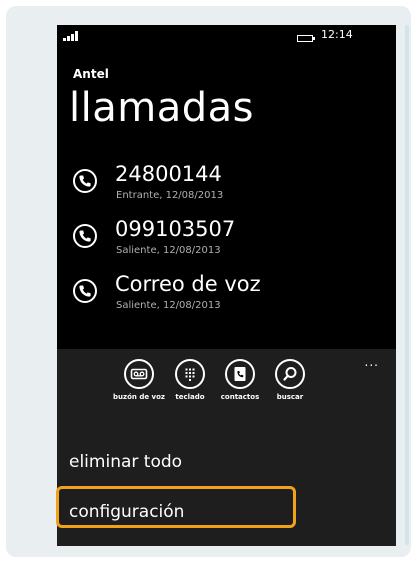 This screenshot has width=417, height=563. I want to click on search-button: buscar, so click(290, 380).